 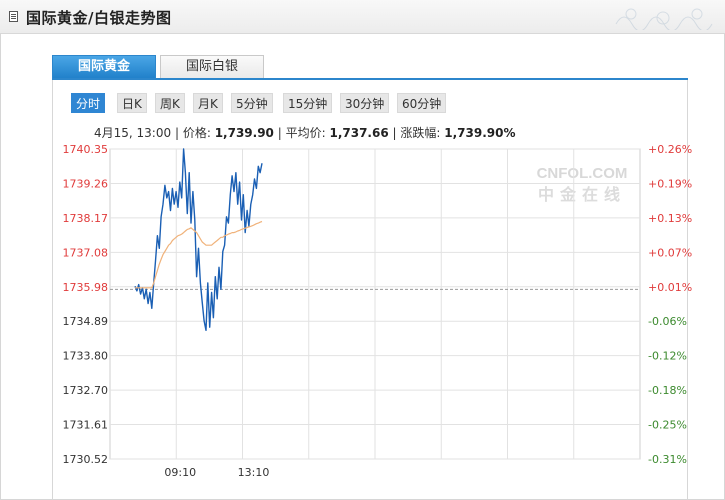 I want to click on y-tick-label-right: -0.25%, so click(x=667, y=425).